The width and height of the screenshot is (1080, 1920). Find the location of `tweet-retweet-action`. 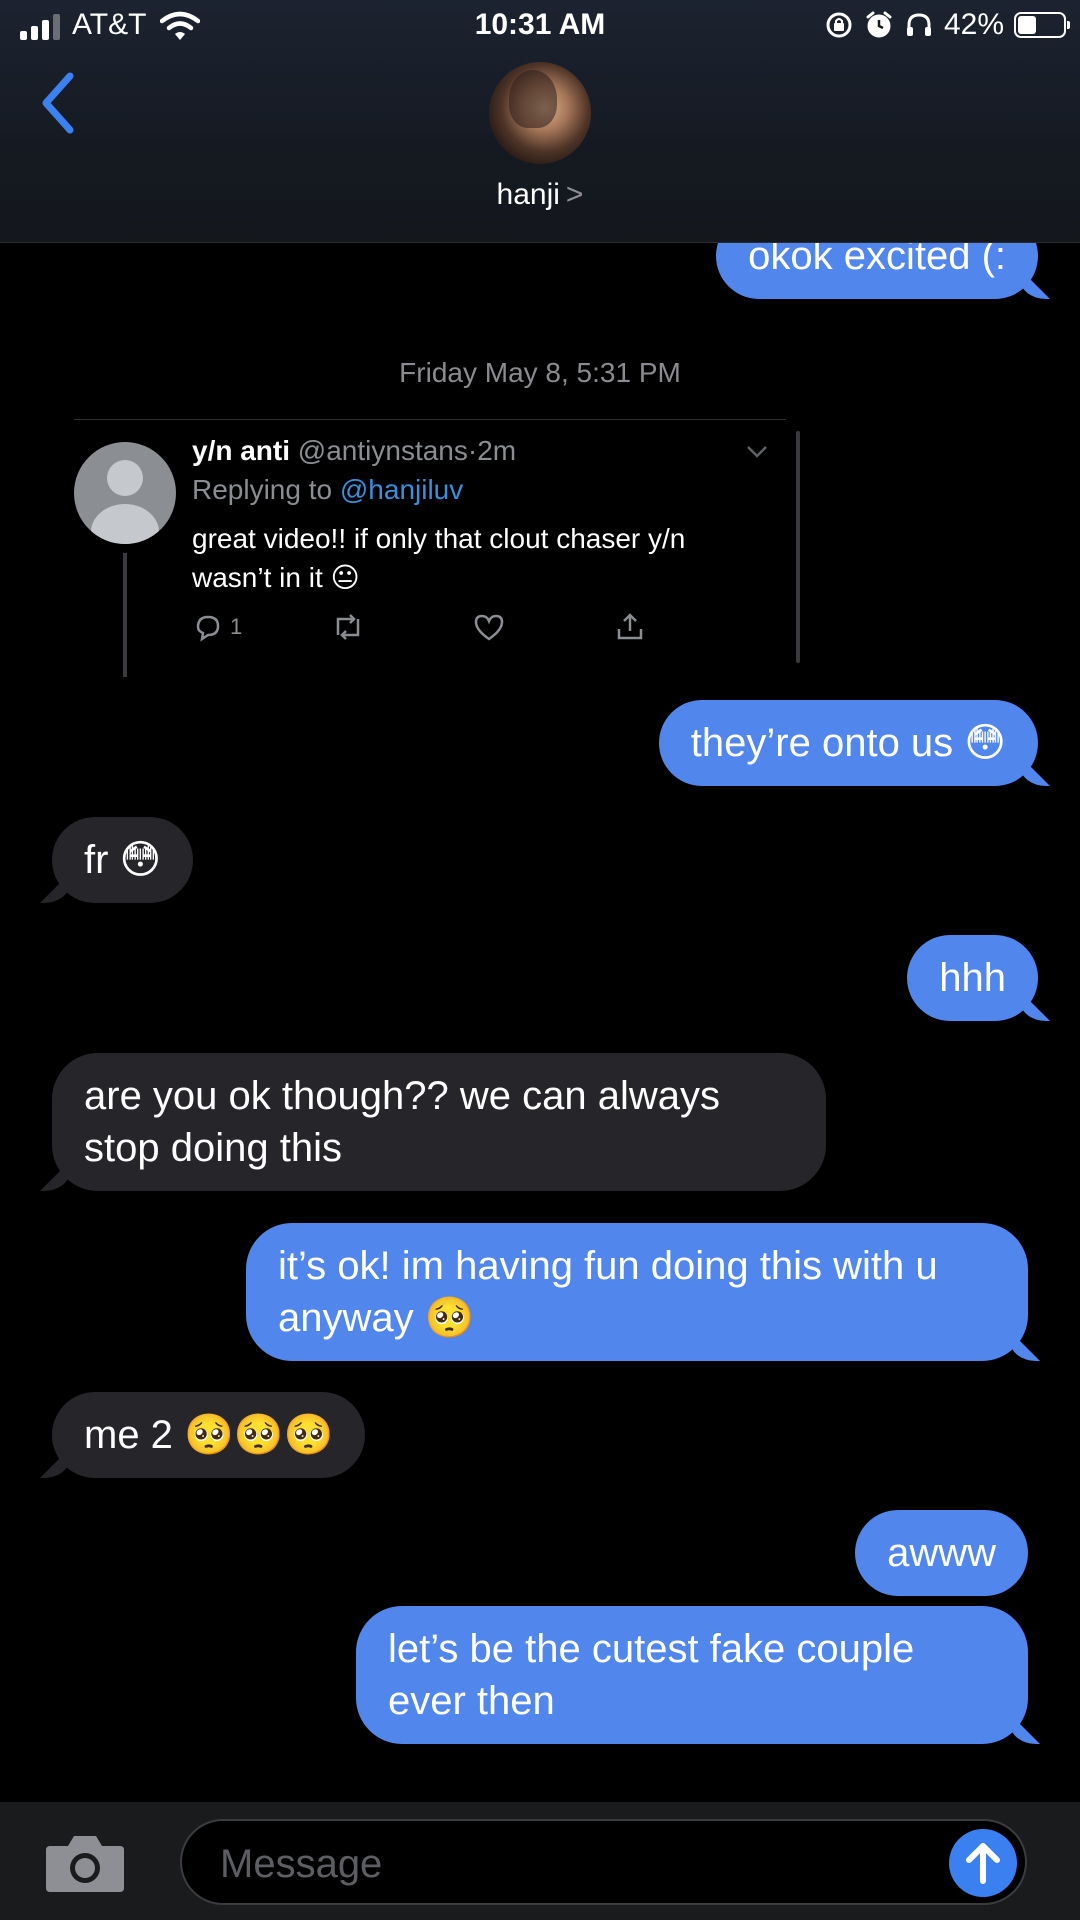

tweet-retweet-action is located at coordinates (348, 627).